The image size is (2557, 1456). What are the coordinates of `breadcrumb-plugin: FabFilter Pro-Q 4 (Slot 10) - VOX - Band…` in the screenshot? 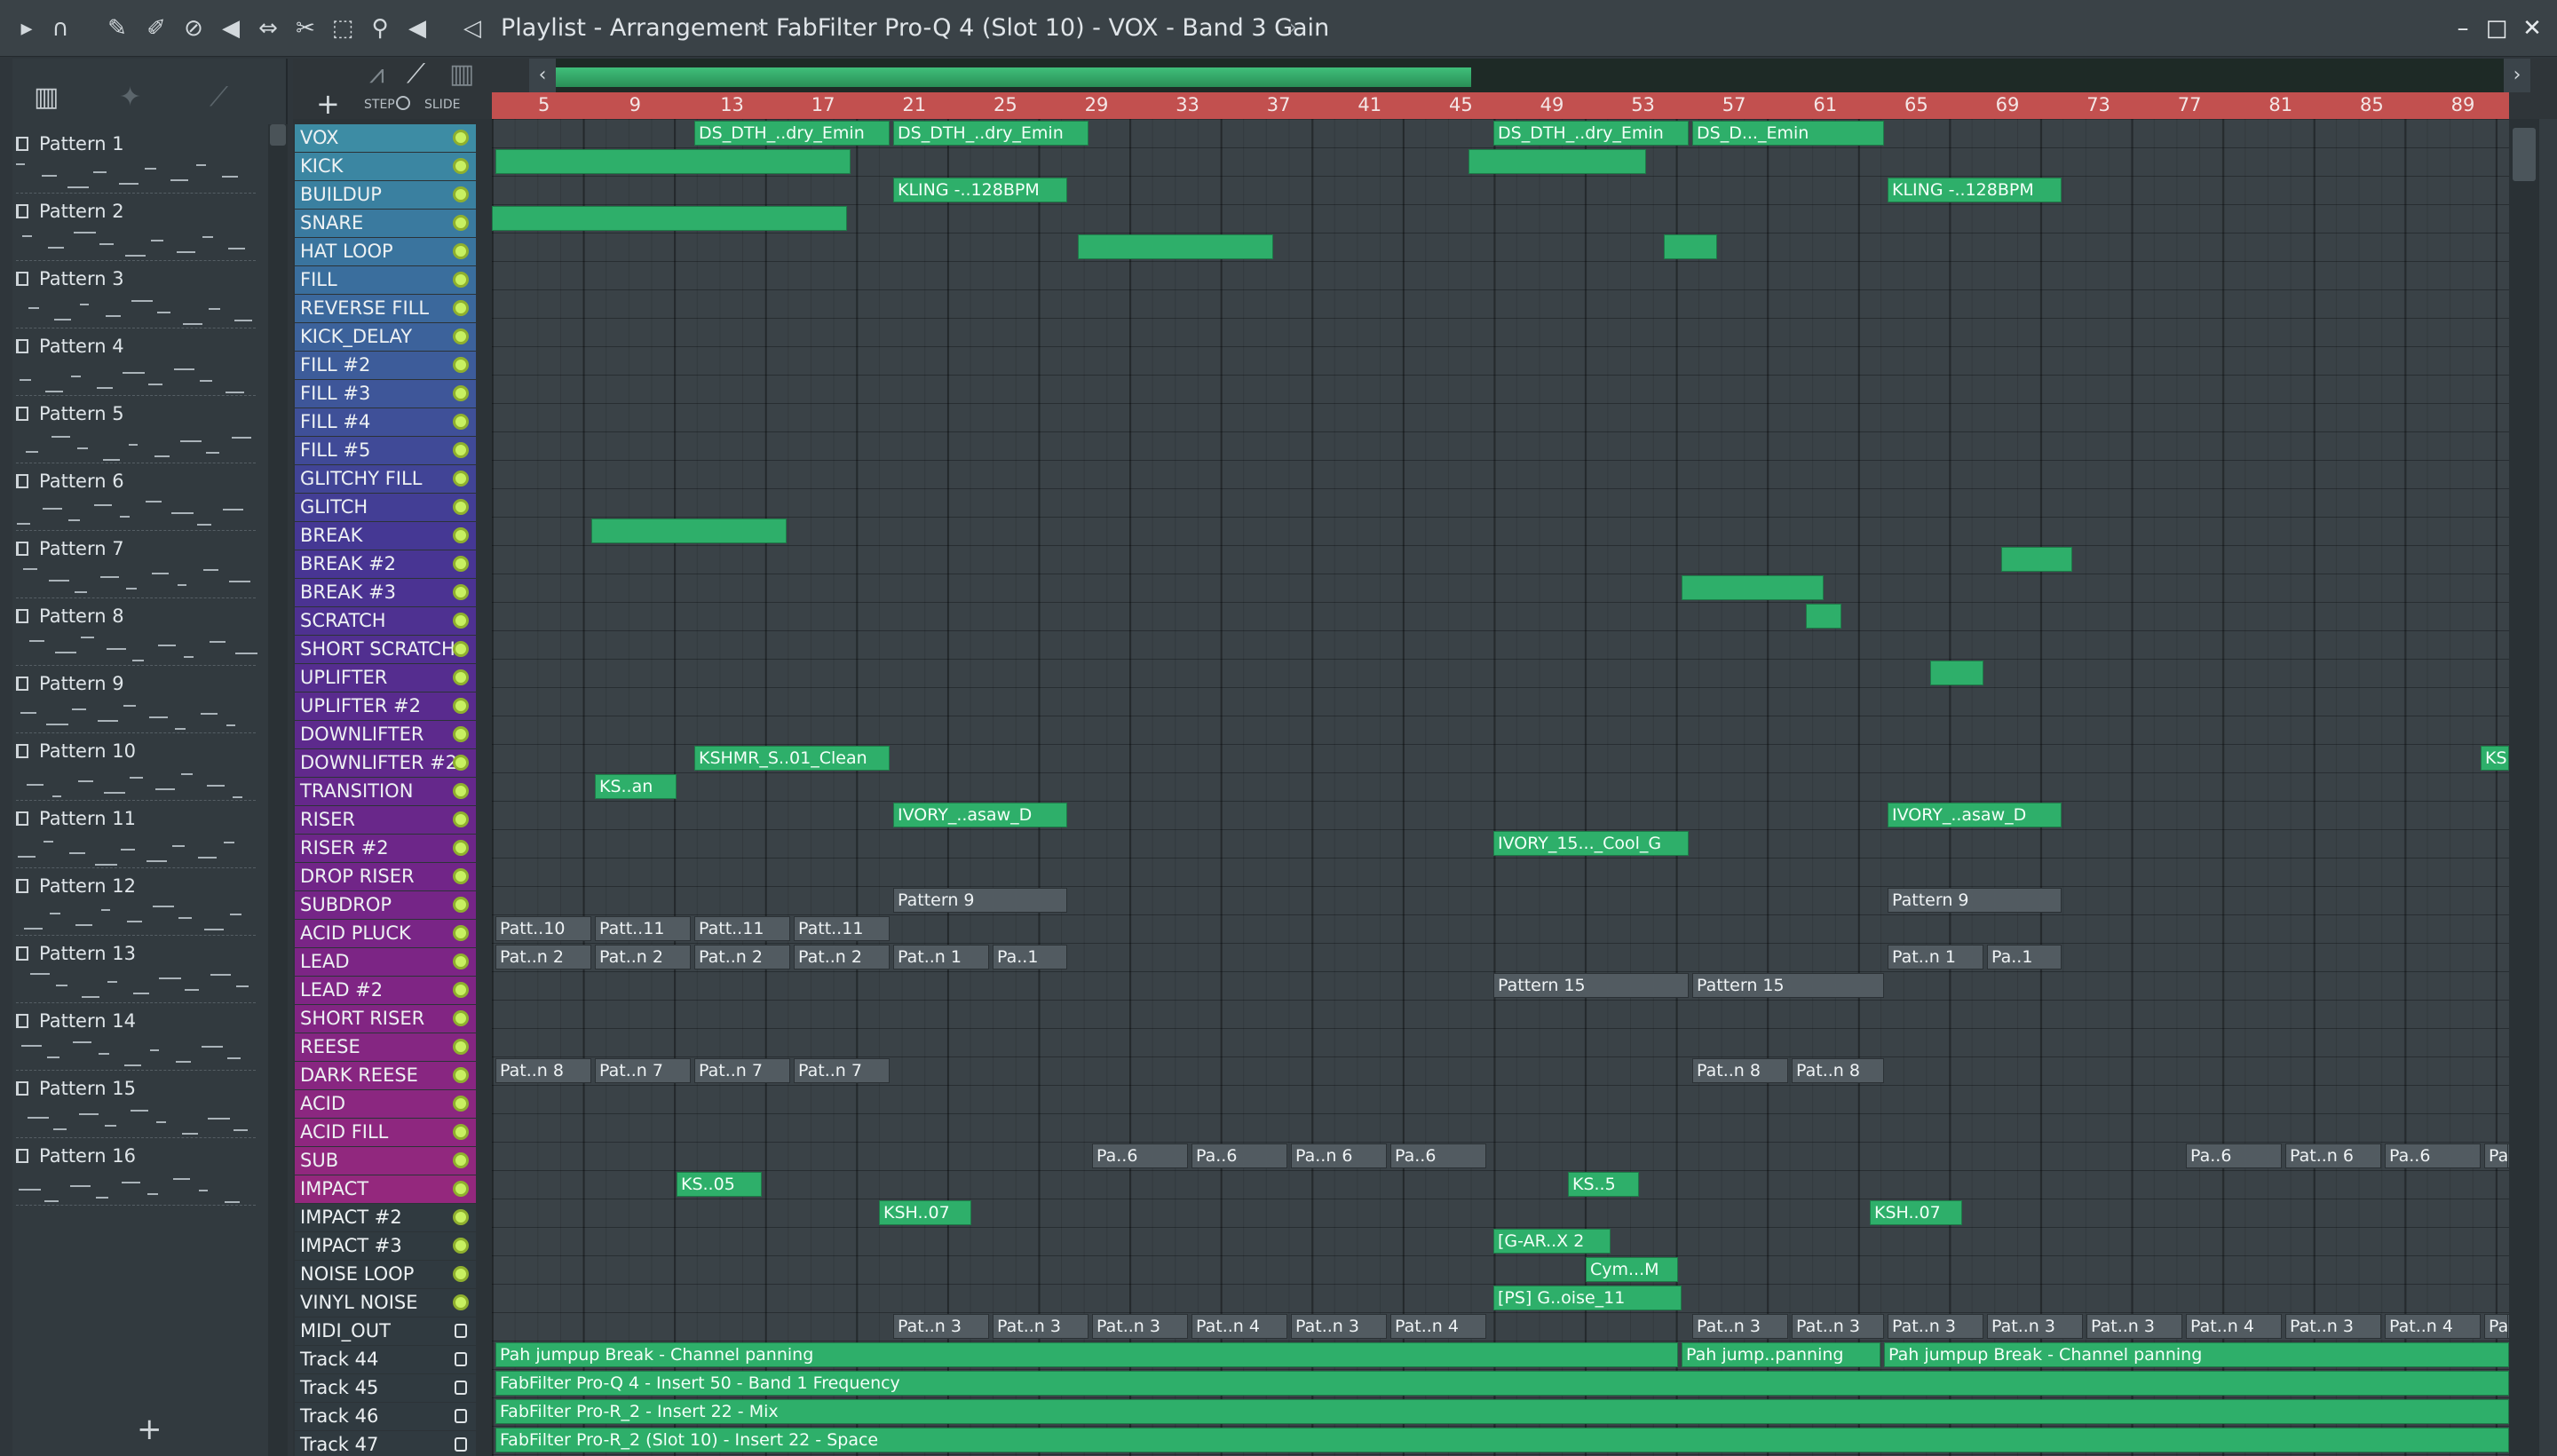 It's located at (1052, 28).